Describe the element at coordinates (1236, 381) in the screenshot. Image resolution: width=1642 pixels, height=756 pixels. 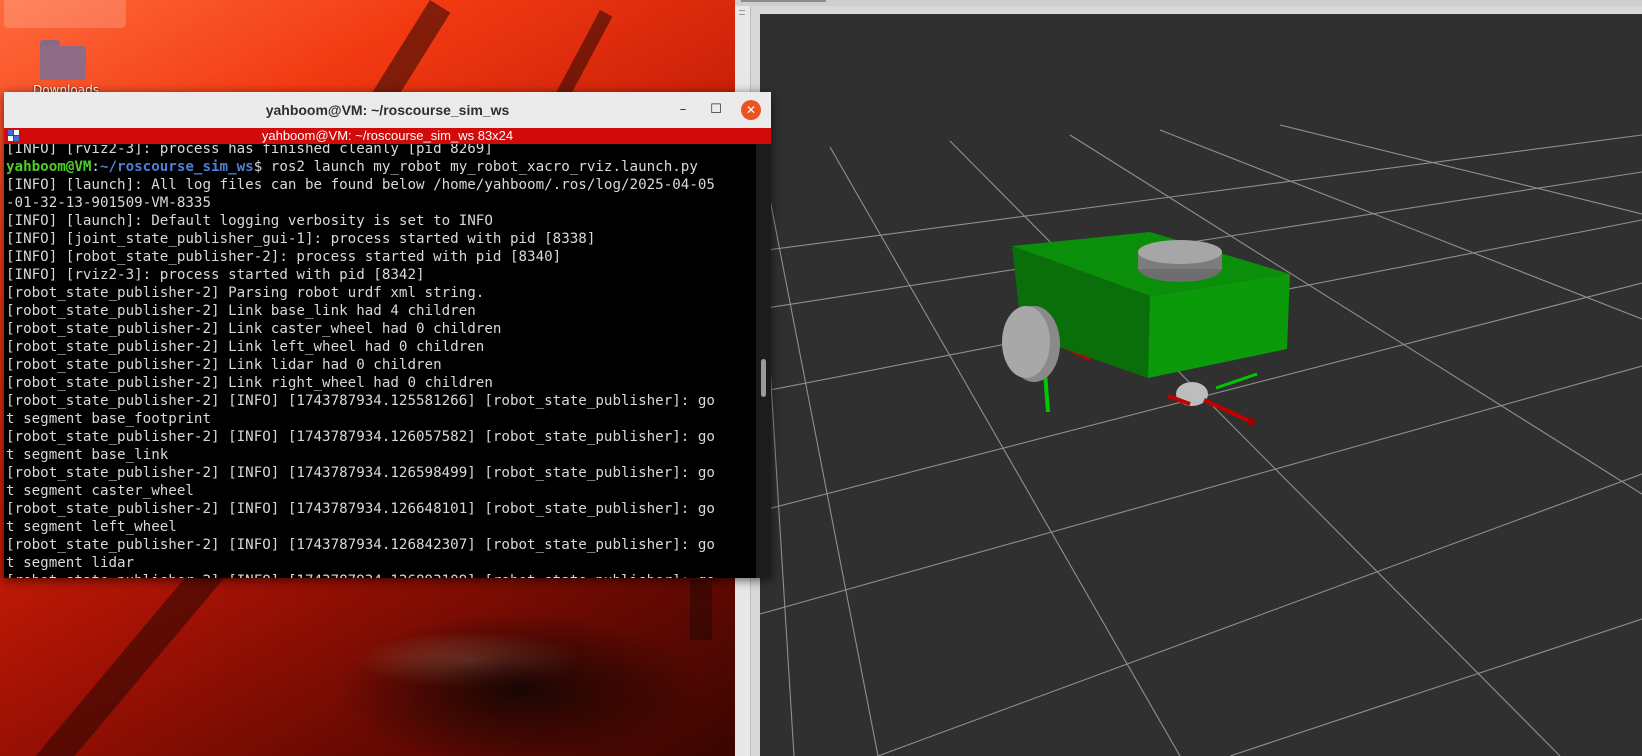
I see `right-wheel-axis-y` at that location.